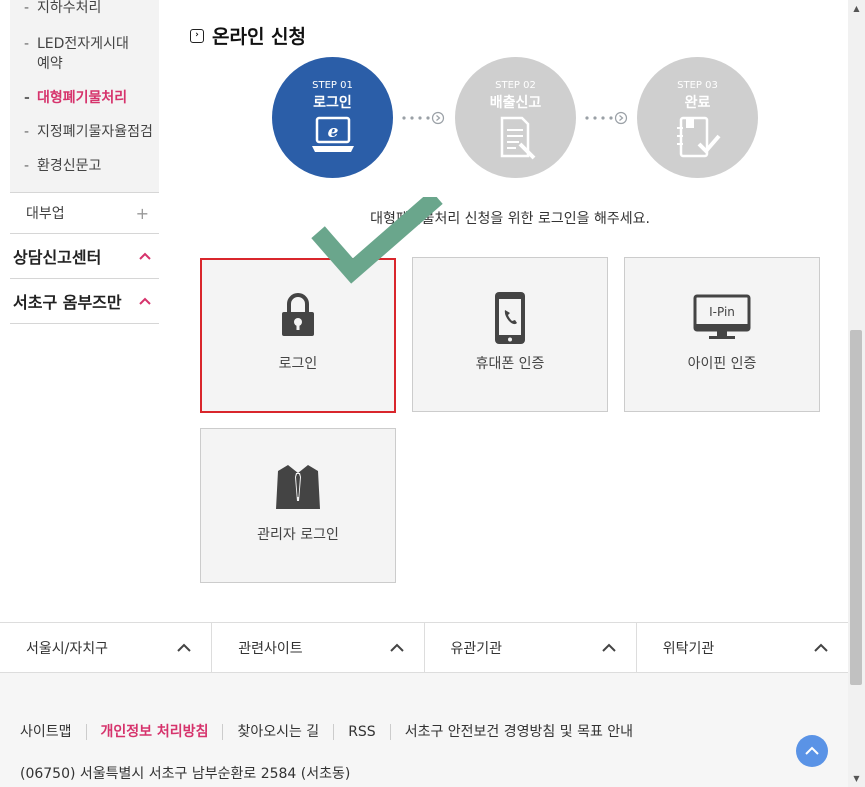  Describe the element at coordinates (84, 132) in the screenshot. I see `submenu-item-designated-waste: 지정폐기물자율점검` at that location.